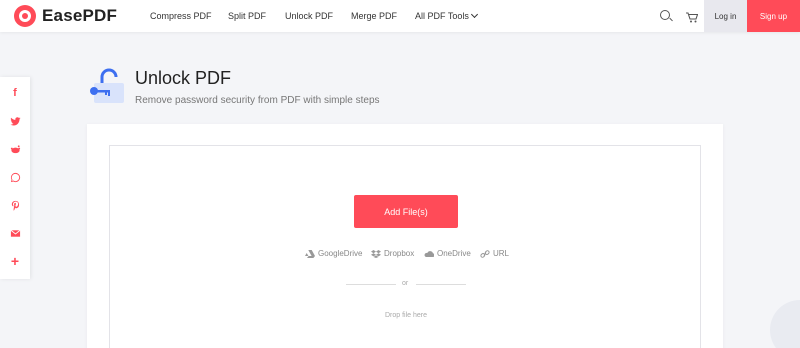 The height and width of the screenshot is (348, 800). Describe the element at coordinates (429, 253) in the screenshot. I see `onedrive-icon` at that location.